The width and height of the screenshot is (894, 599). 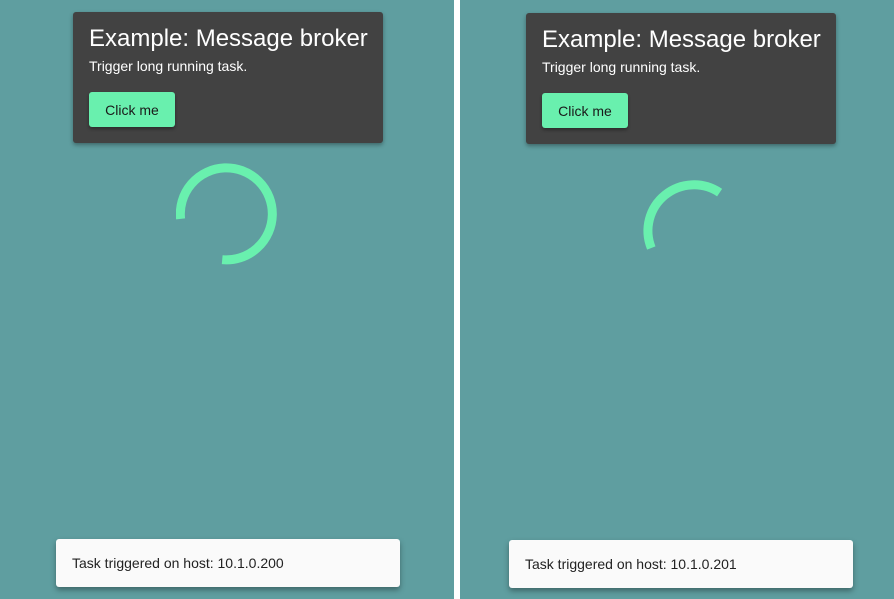 I want to click on snackbar-message: Task triggered on host: 10.1.0.201, so click(x=631, y=564).